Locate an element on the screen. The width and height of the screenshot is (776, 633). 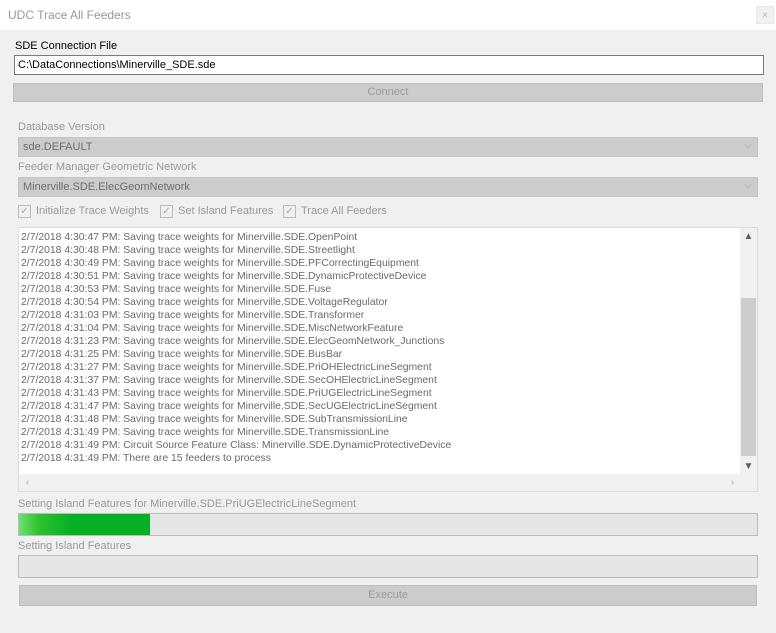
window-title: UDC Trace All Feeders is located at coordinates (69, 15).